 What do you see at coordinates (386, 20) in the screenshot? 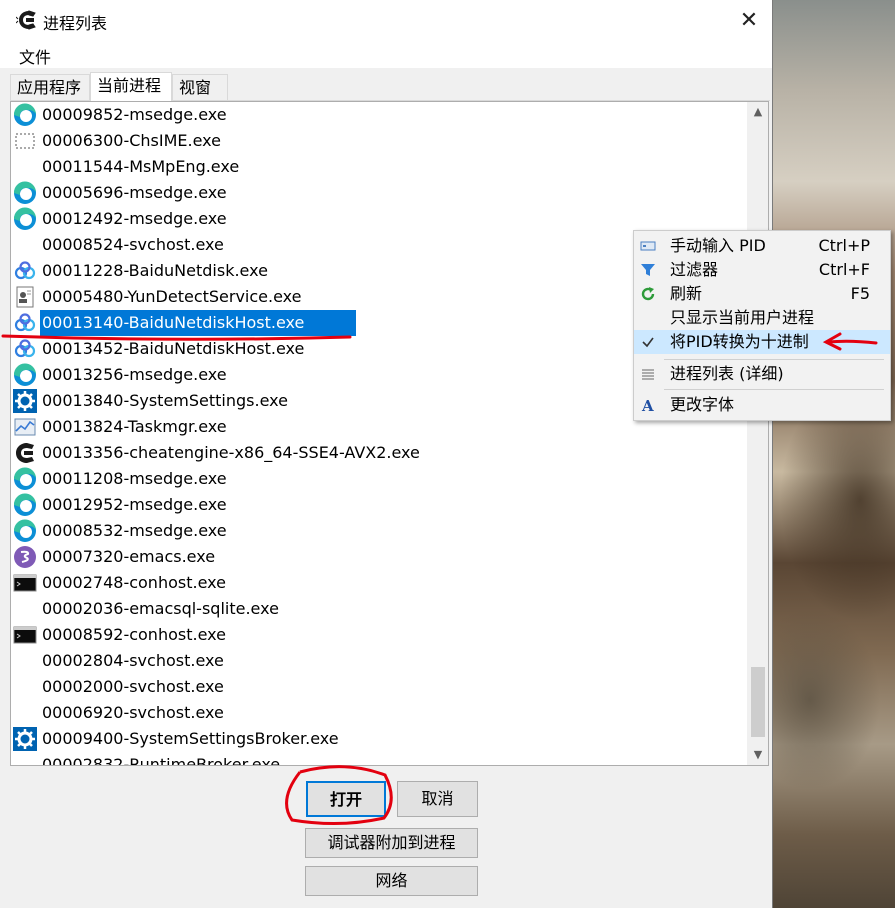
I see `title-bar: 进程列表 ✕` at bounding box center [386, 20].